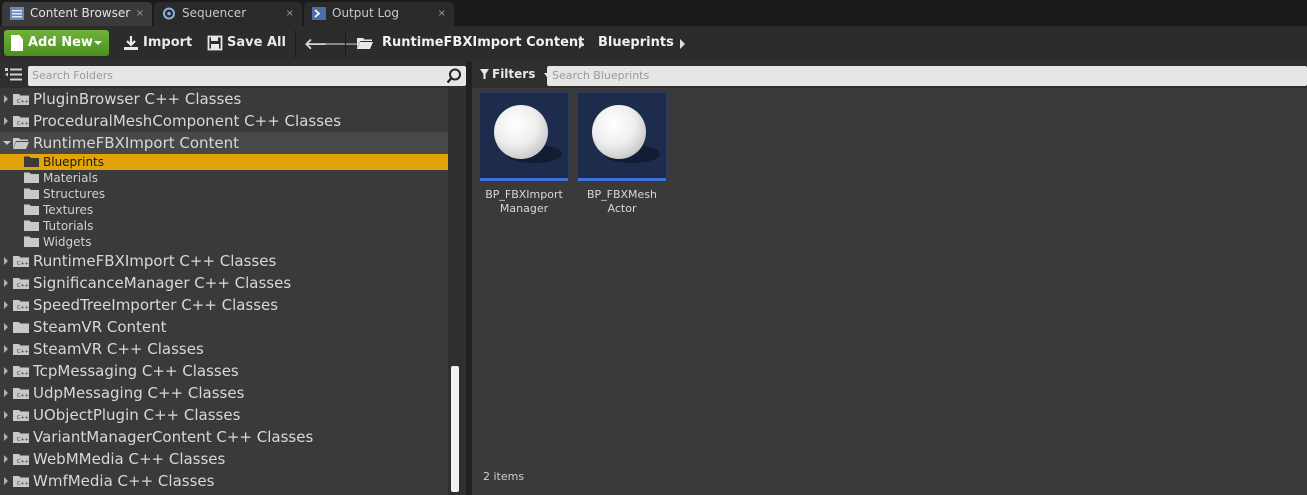 This screenshot has width=1307, height=495. I want to click on asset-name-line: Actor, so click(622, 208).